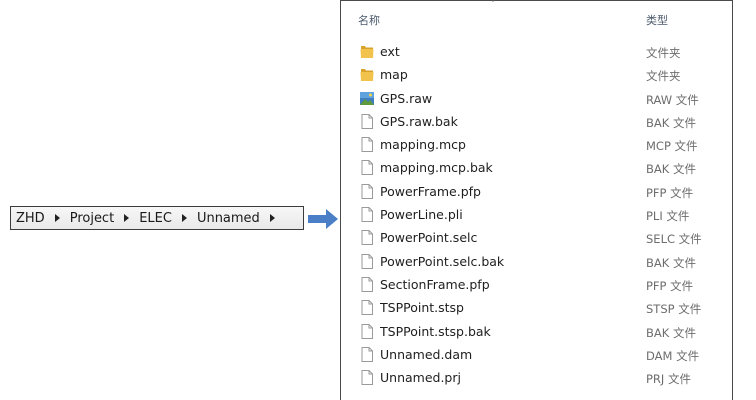  I want to click on file-name: PowerPoint.selc.bak, so click(442, 261).